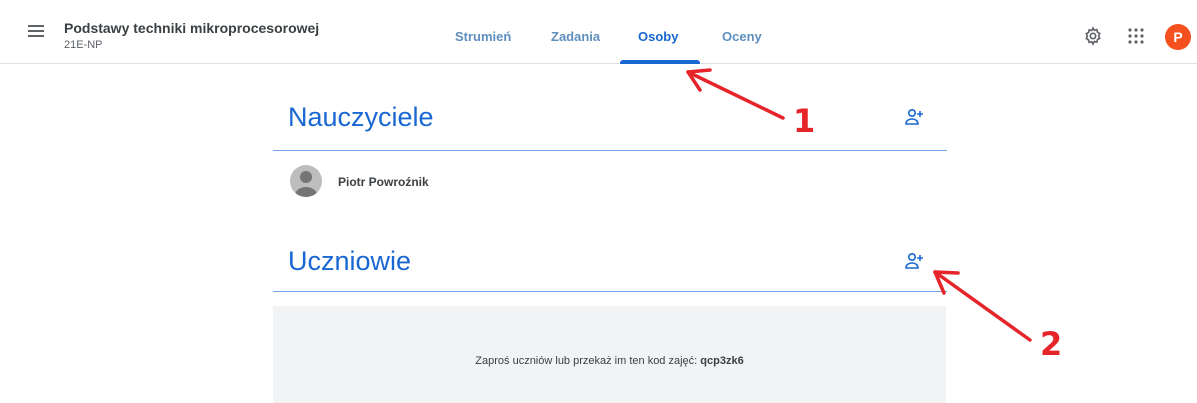 This screenshot has height=403, width=1197. Describe the element at coordinates (575, 36) in the screenshot. I see `tab-classwork: Zadania` at that location.